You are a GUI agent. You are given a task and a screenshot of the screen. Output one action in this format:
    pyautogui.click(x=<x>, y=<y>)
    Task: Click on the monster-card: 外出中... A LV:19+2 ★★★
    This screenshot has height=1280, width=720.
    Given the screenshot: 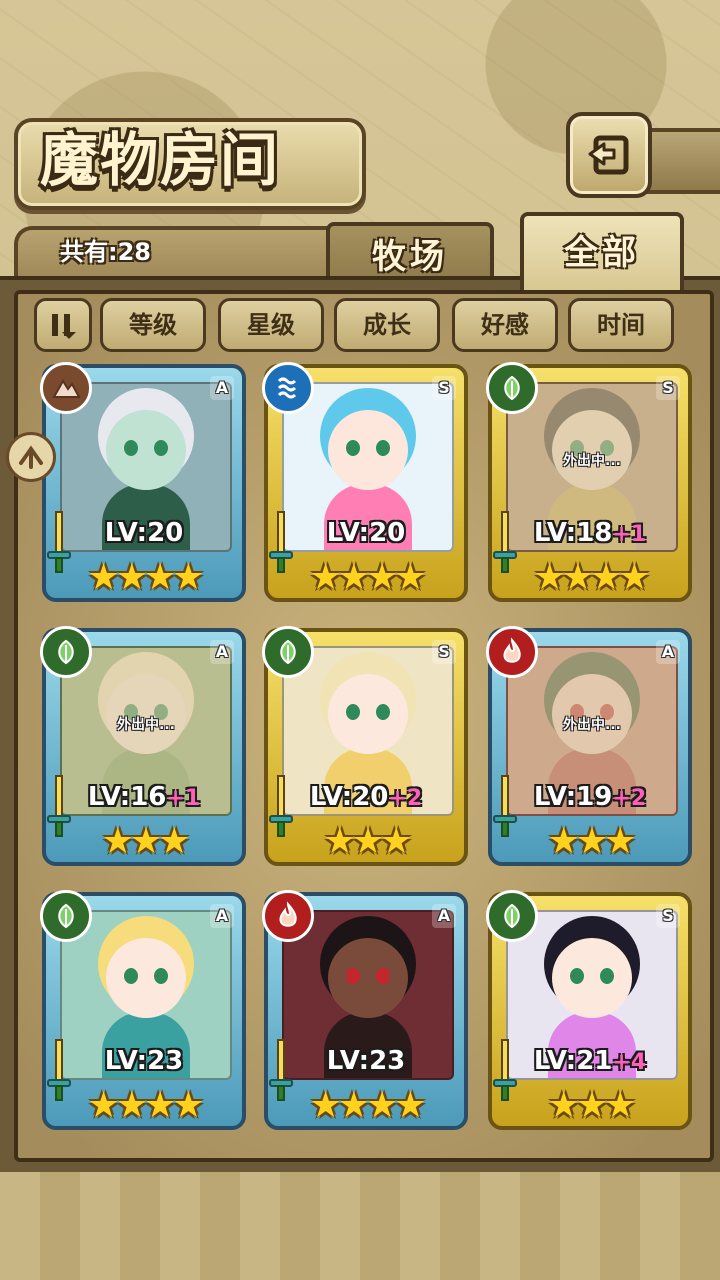 What is the action you would take?
    pyautogui.click(x=589, y=746)
    